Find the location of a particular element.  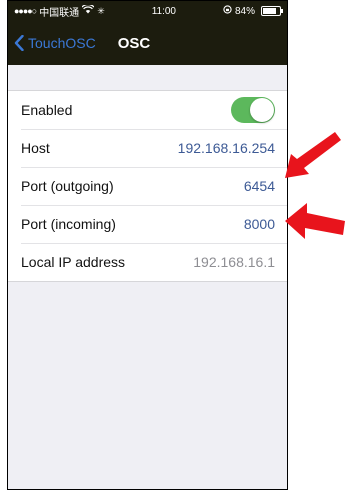

battery-fill is located at coordinates (269, 11).